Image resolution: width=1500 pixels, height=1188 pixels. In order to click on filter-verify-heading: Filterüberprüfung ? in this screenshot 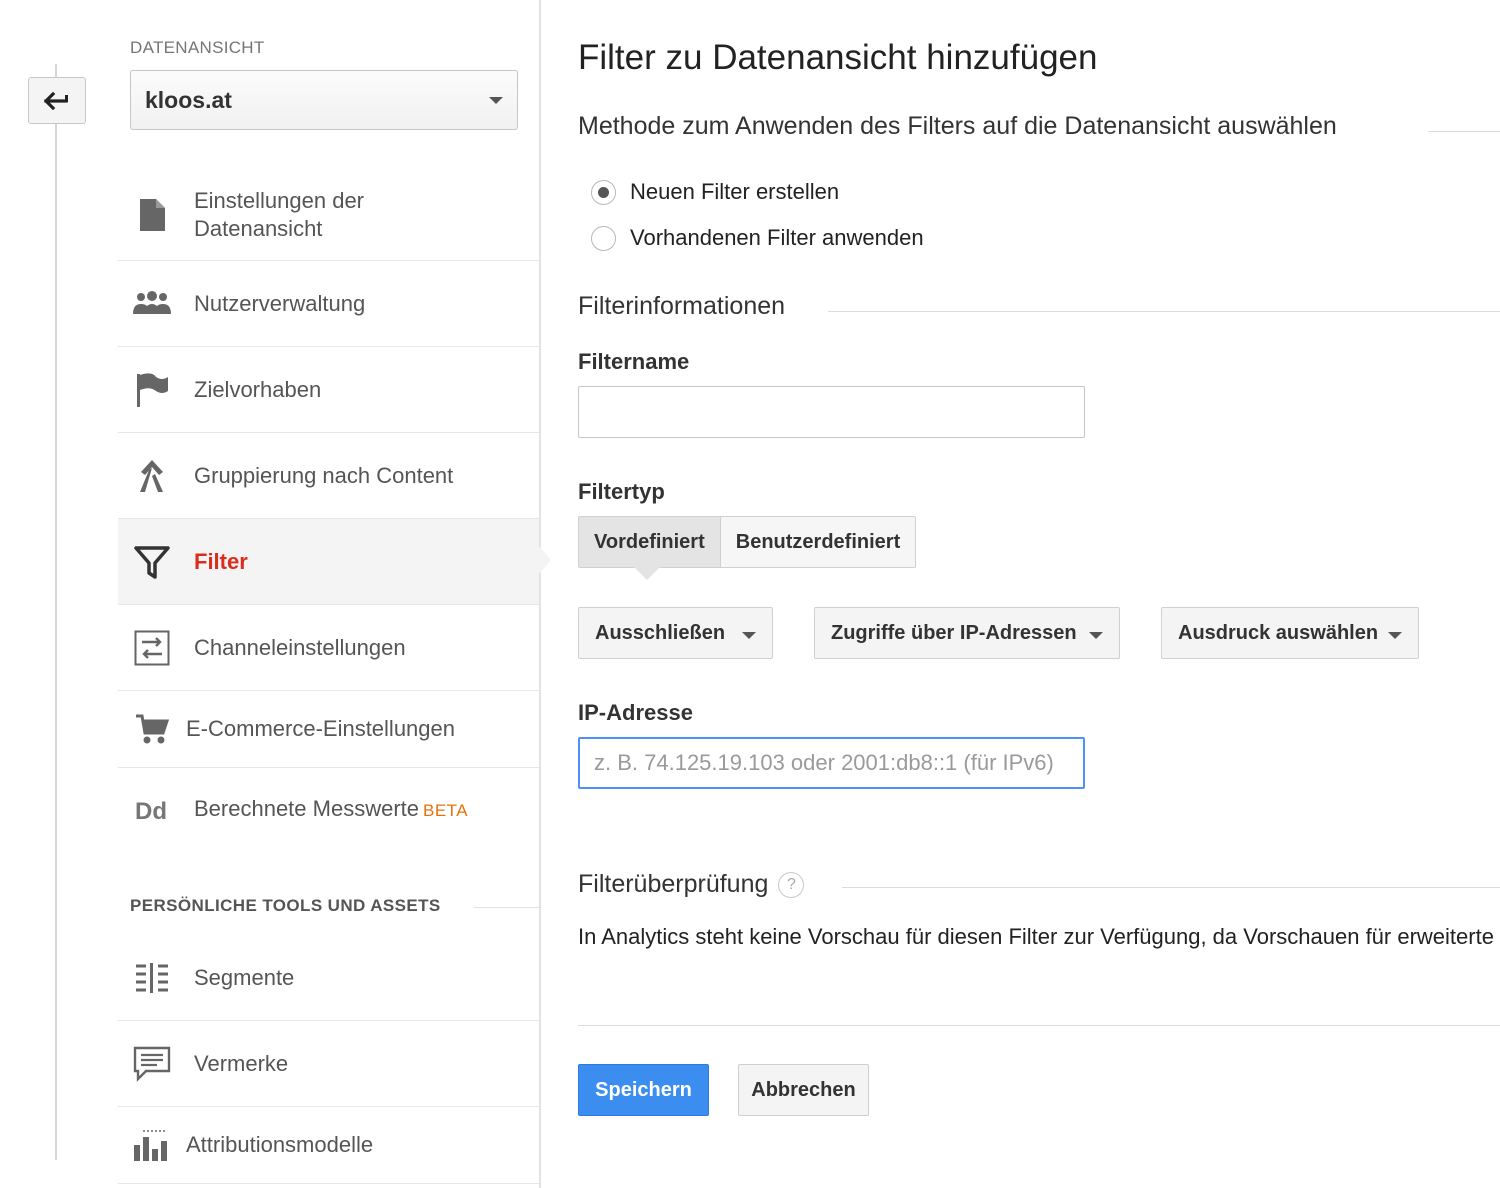, I will do `click(691, 884)`.